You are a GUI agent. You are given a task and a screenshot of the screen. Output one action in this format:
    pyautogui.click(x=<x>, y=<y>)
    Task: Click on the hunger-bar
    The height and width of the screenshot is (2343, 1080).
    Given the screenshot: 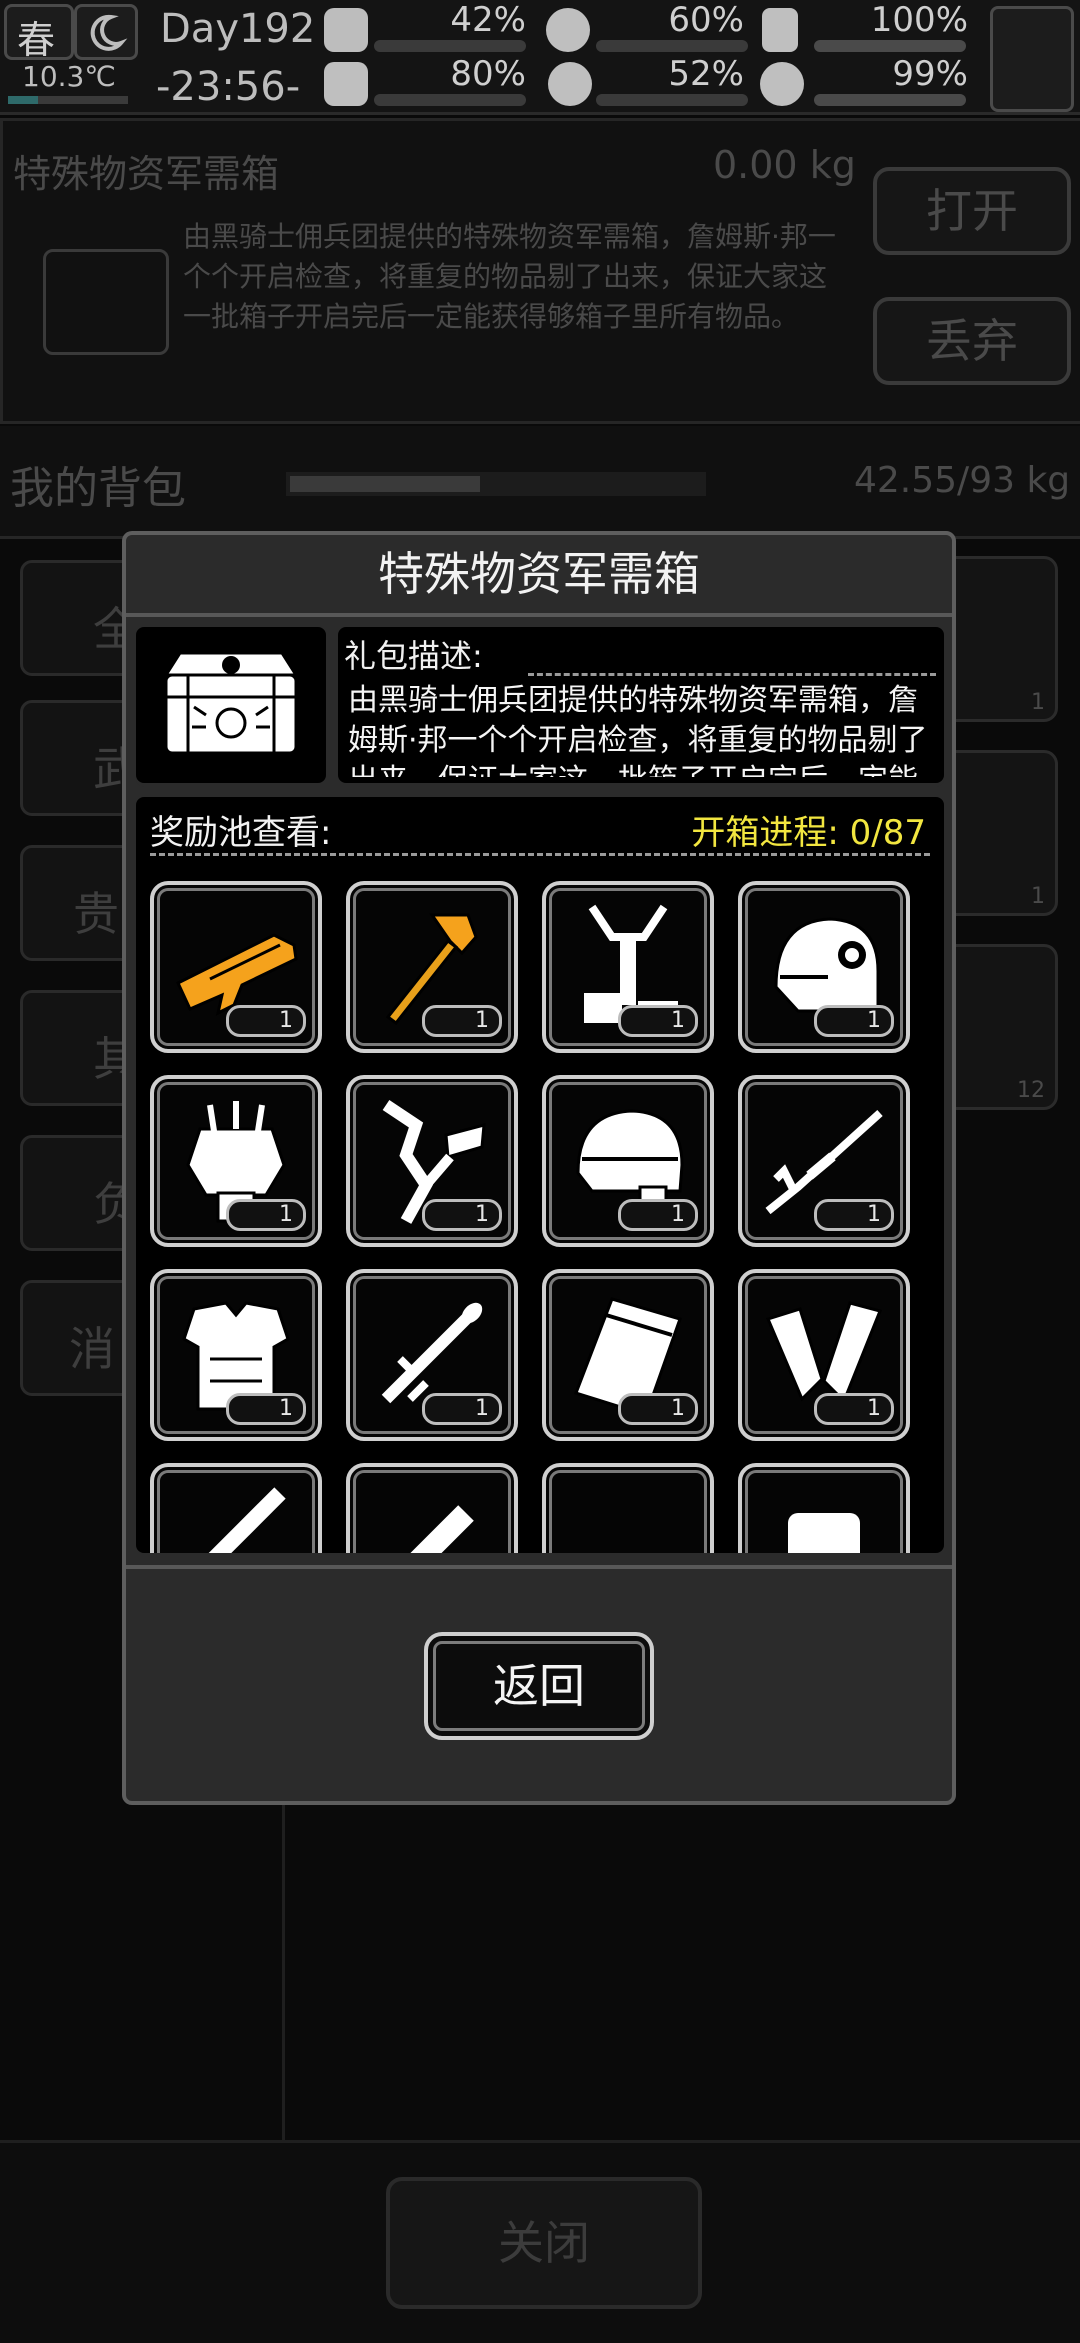 What is the action you would take?
    pyautogui.click(x=672, y=46)
    